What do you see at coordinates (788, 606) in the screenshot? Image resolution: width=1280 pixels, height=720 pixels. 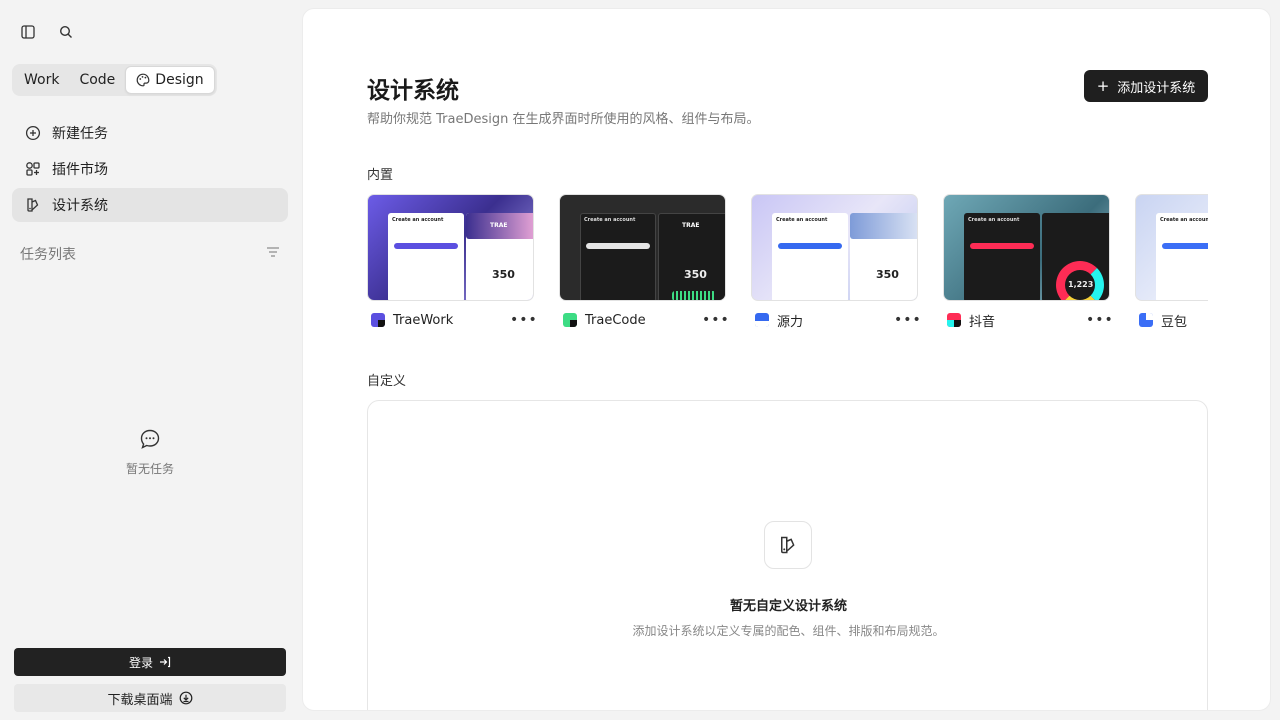 I see `custom-empty-title: 暂无自定义设计系统` at bounding box center [788, 606].